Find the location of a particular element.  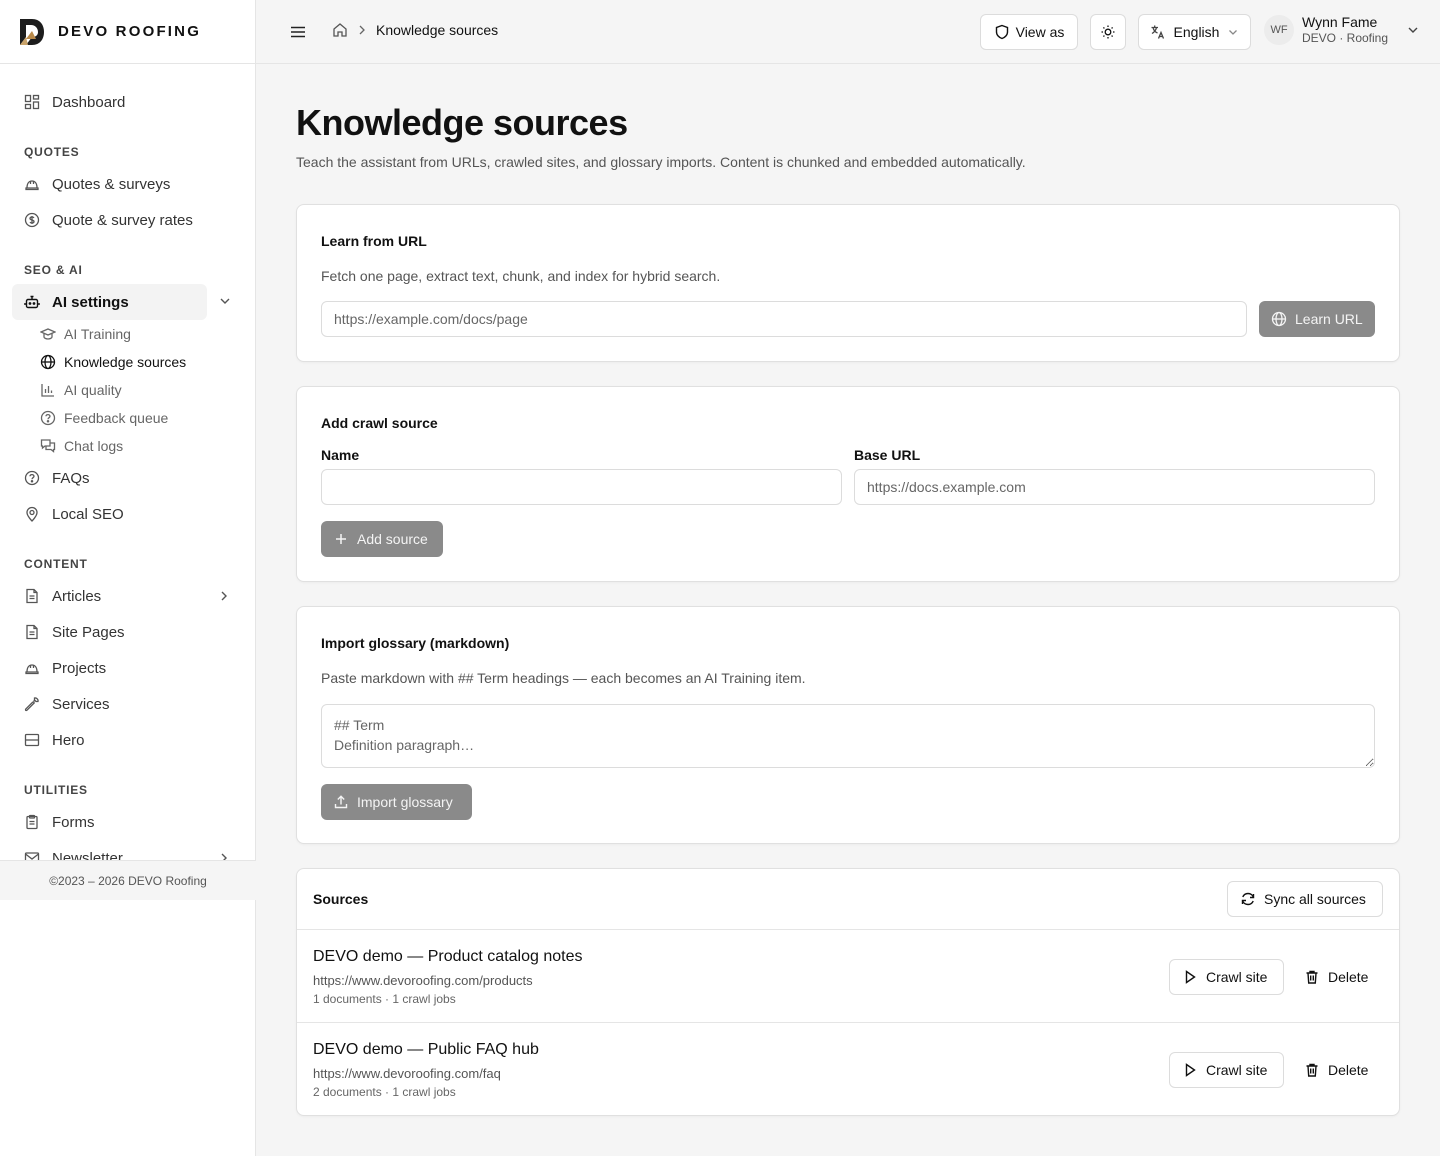

learn-url-input is located at coordinates (784, 319).